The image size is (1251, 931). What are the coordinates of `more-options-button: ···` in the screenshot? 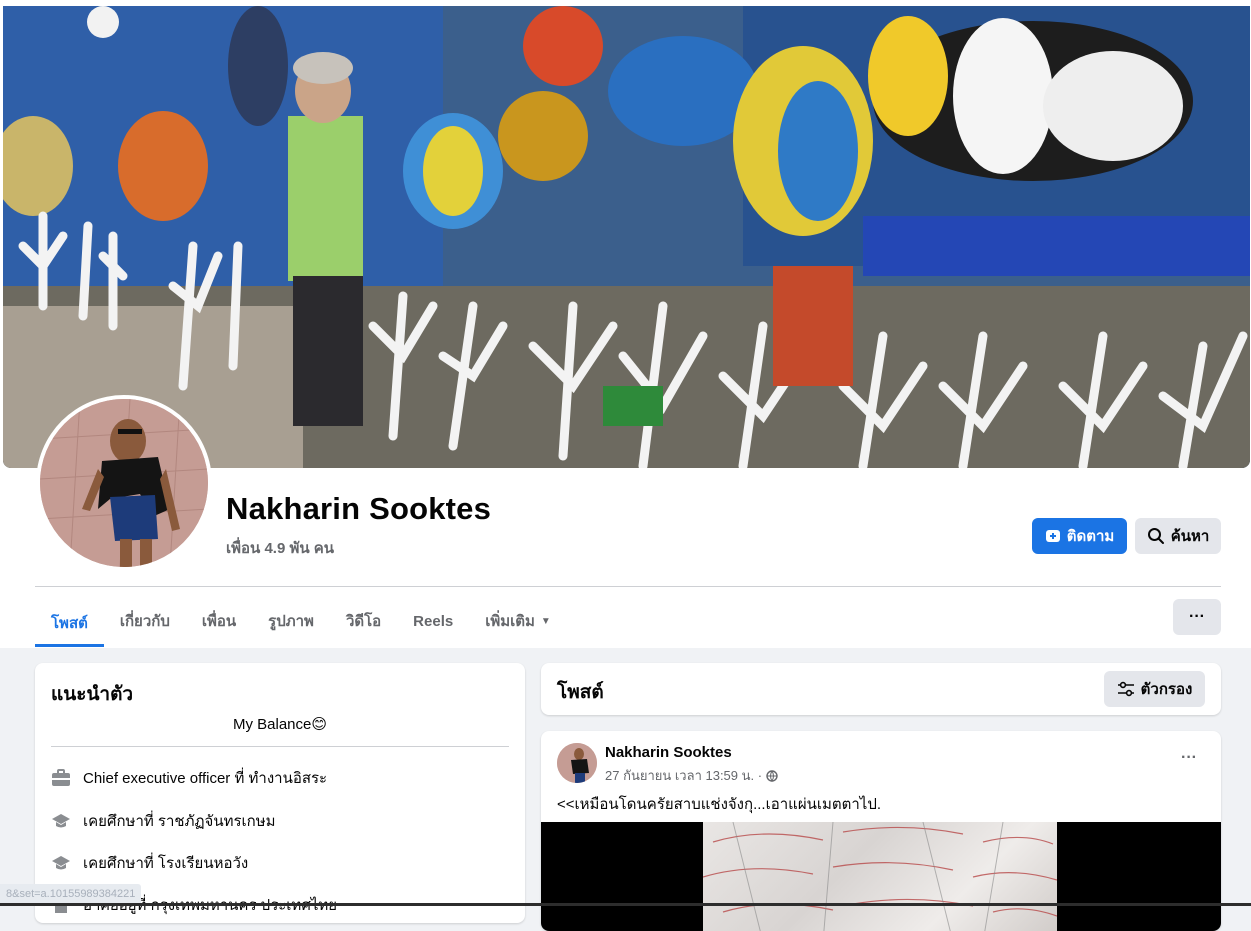 It's located at (1197, 617).